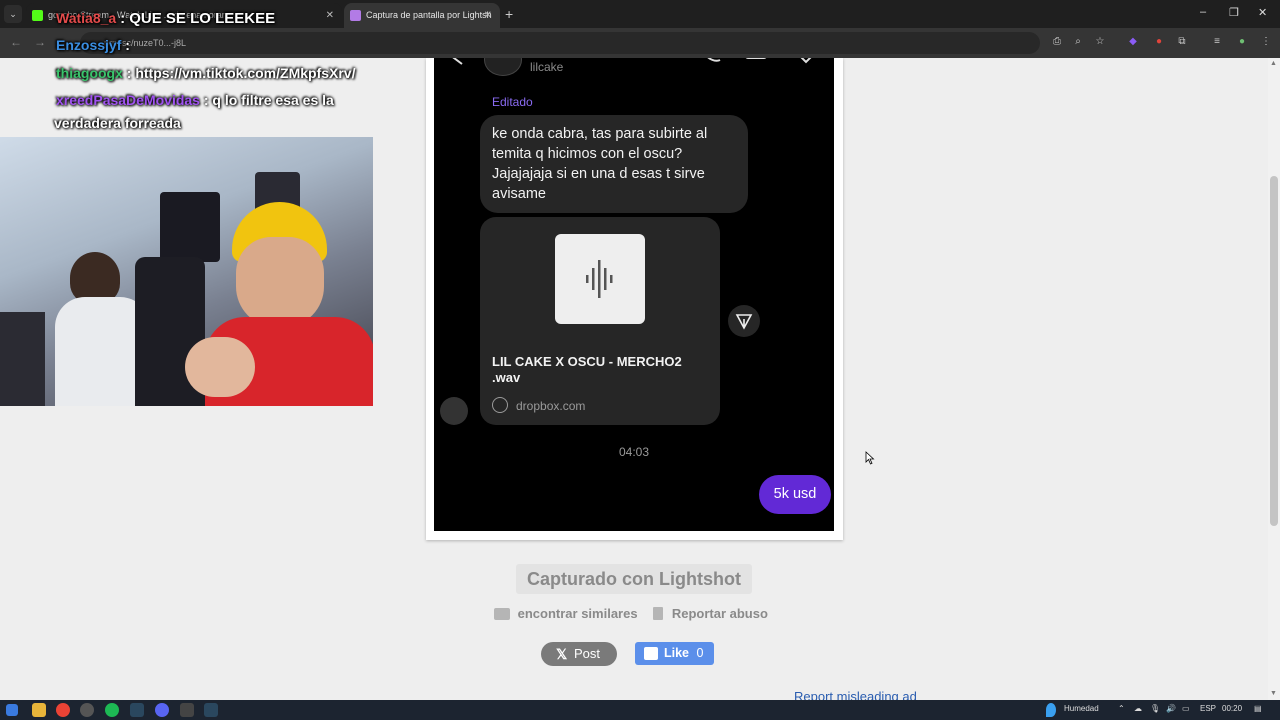 This screenshot has width=1280, height=720. What do you see at coordinates (700, 653) in the screenshot?
I see `like-count: 0` at bounding box center [700, 653].